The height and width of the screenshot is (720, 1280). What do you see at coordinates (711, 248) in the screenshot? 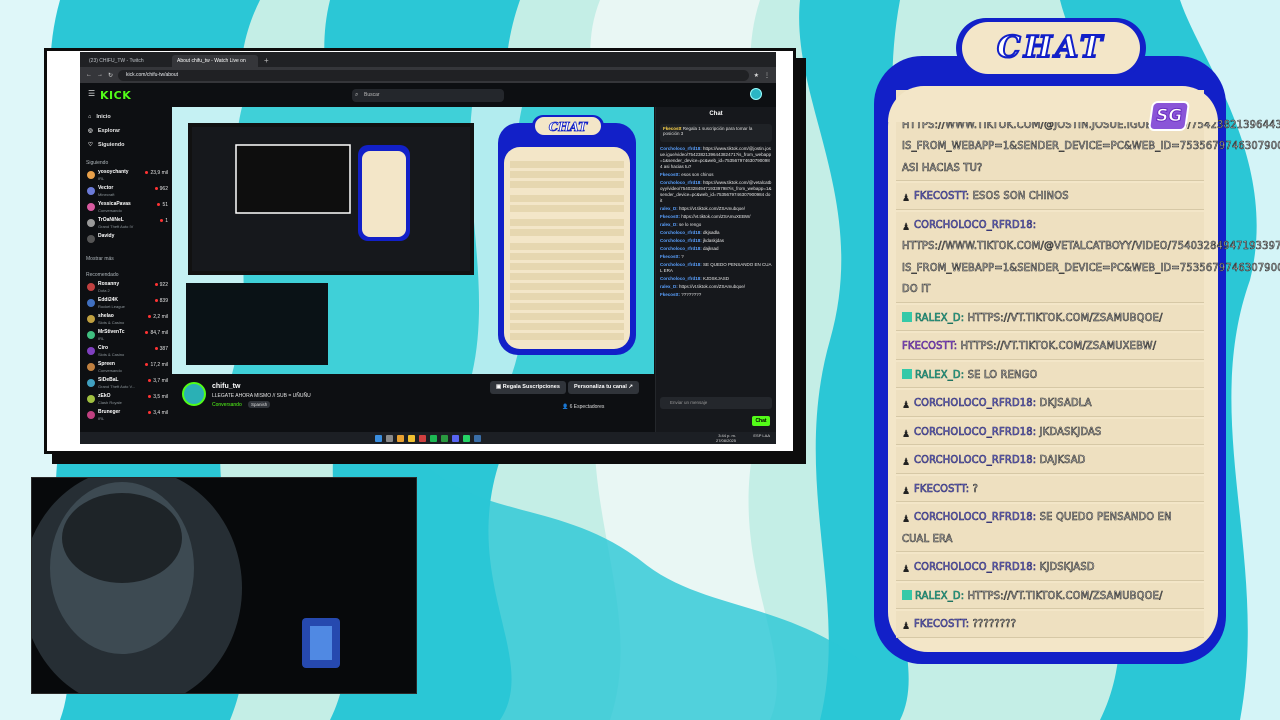
I see `chat-text: dajksad` at bounding box center [711, 248].